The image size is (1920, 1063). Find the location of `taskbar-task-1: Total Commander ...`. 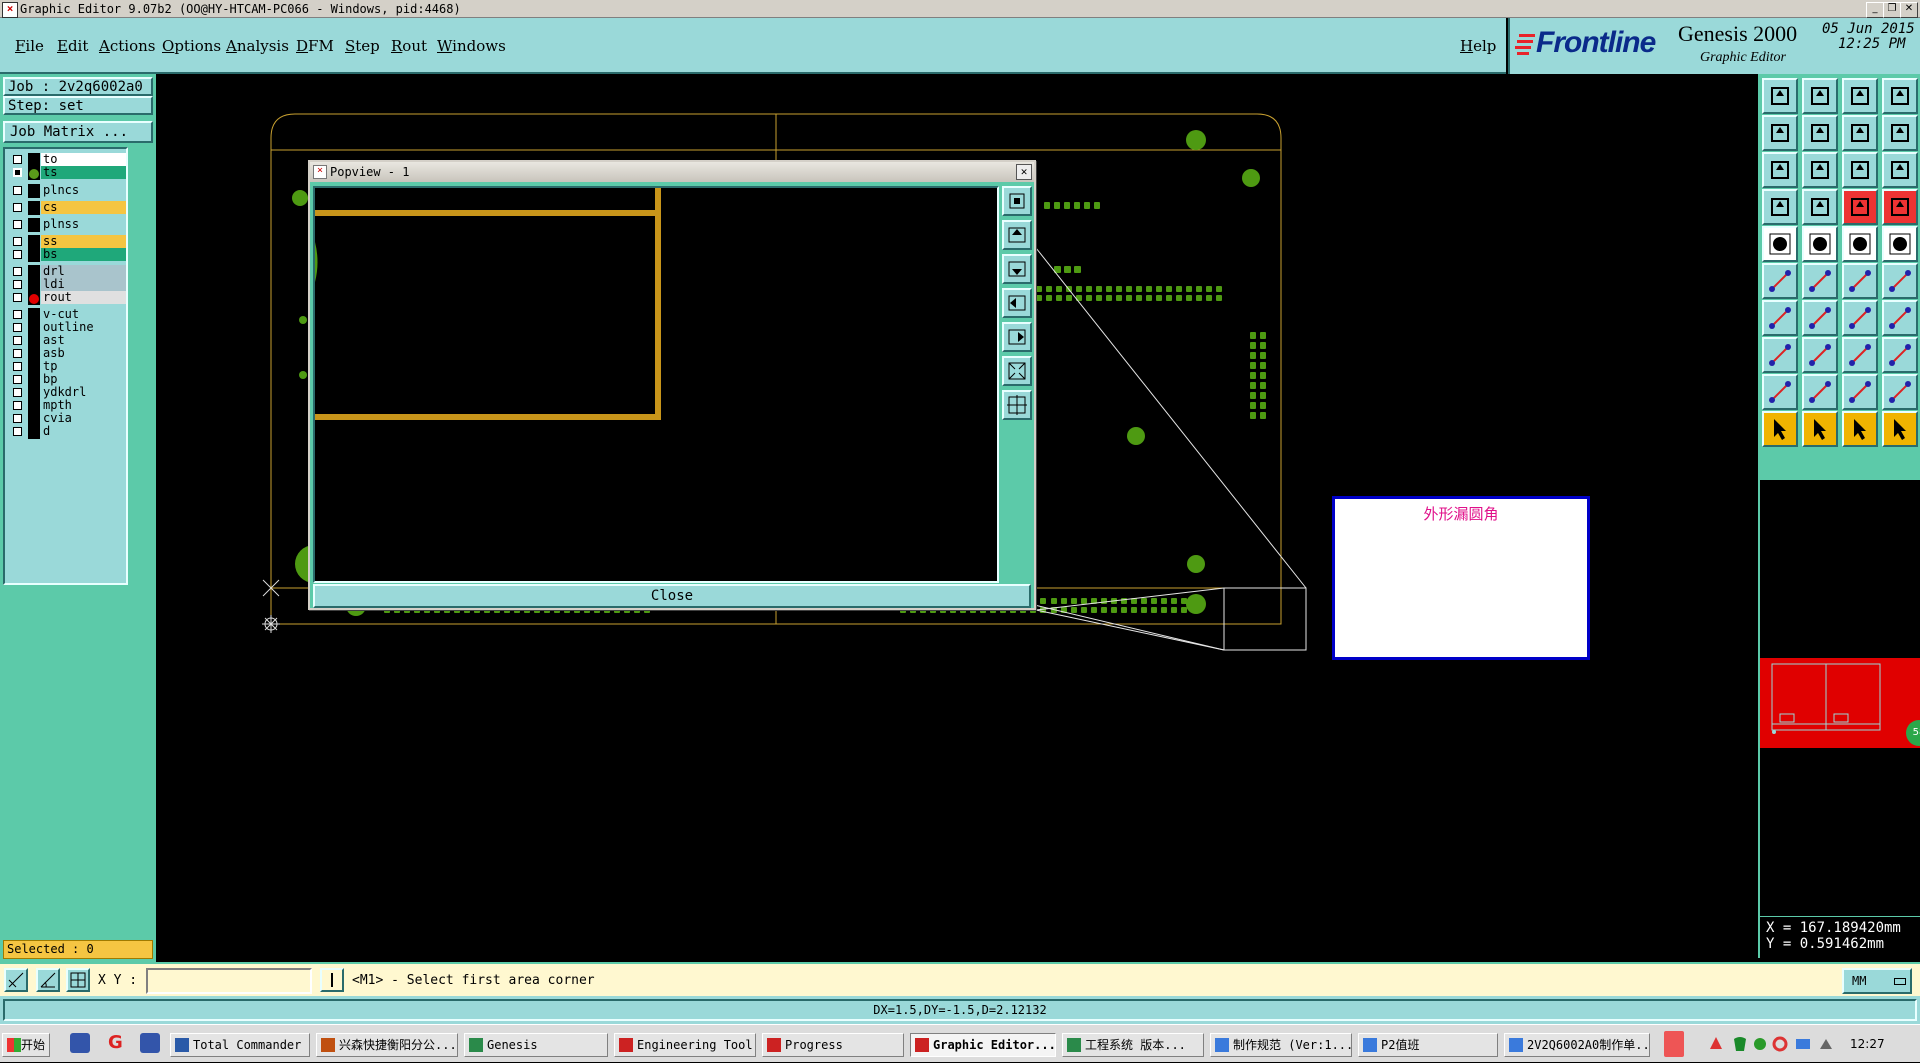

taskbar-task-1: Total Commander ... is located at coordinates (240, 1045).